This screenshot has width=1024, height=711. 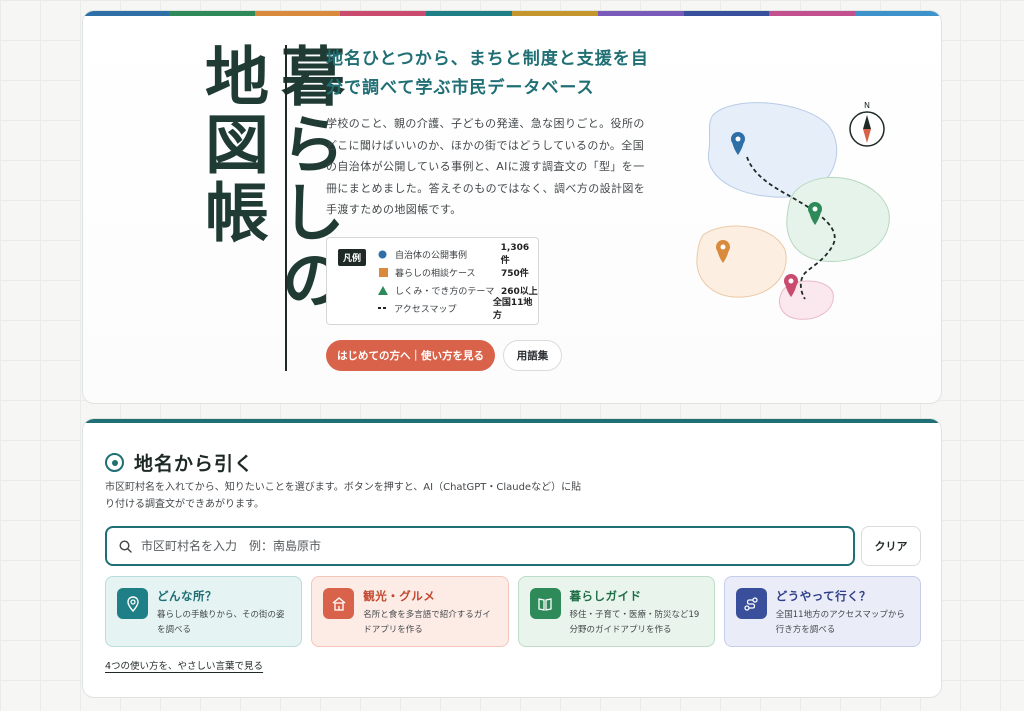 What do you see at coordinates (867, 124) in the screenshot?
I see `compass-icon: N` at bounding box center [867, 124].